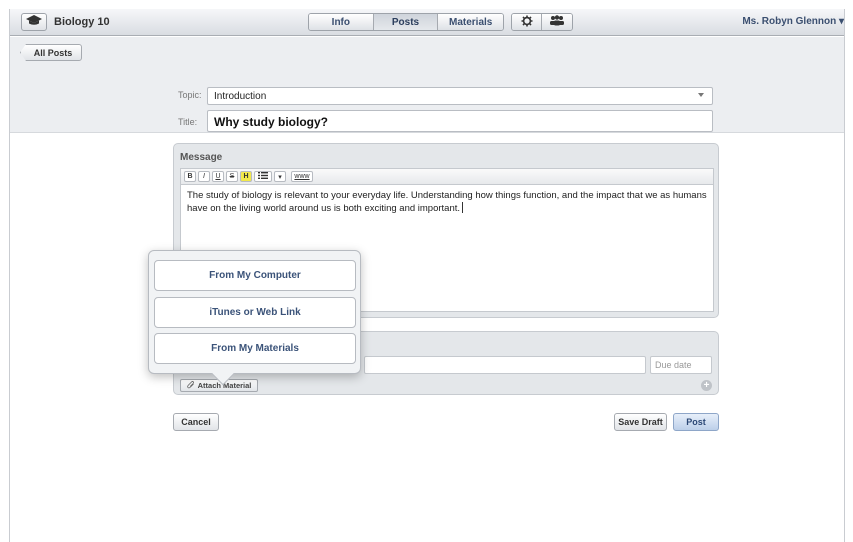 Image resolution: width=853 pixels, height=542 pixels. What do you see at coordinates (460, 96) in the screenshot?
I see `topic-select: Introduction` at bounding box center [460, 96].